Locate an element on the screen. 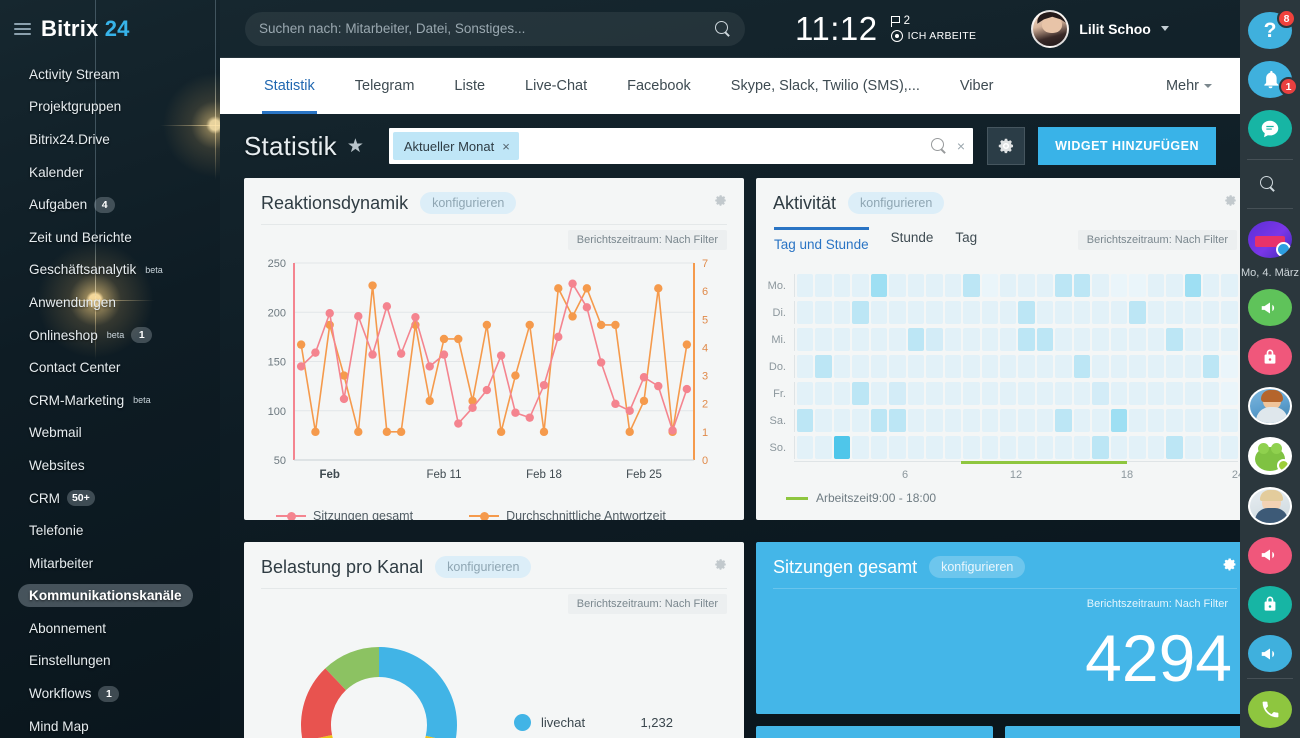 This screenshot has width=1300, height=738. sidebar-item-bitrix24-drive: Bitrix24.Drive is located at coordinates (110, 139).